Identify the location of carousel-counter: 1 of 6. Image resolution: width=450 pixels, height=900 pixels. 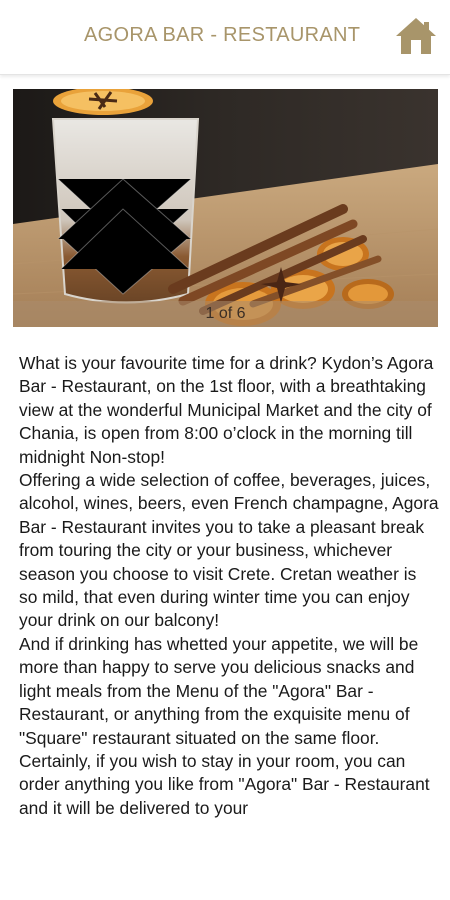
(225, 314).